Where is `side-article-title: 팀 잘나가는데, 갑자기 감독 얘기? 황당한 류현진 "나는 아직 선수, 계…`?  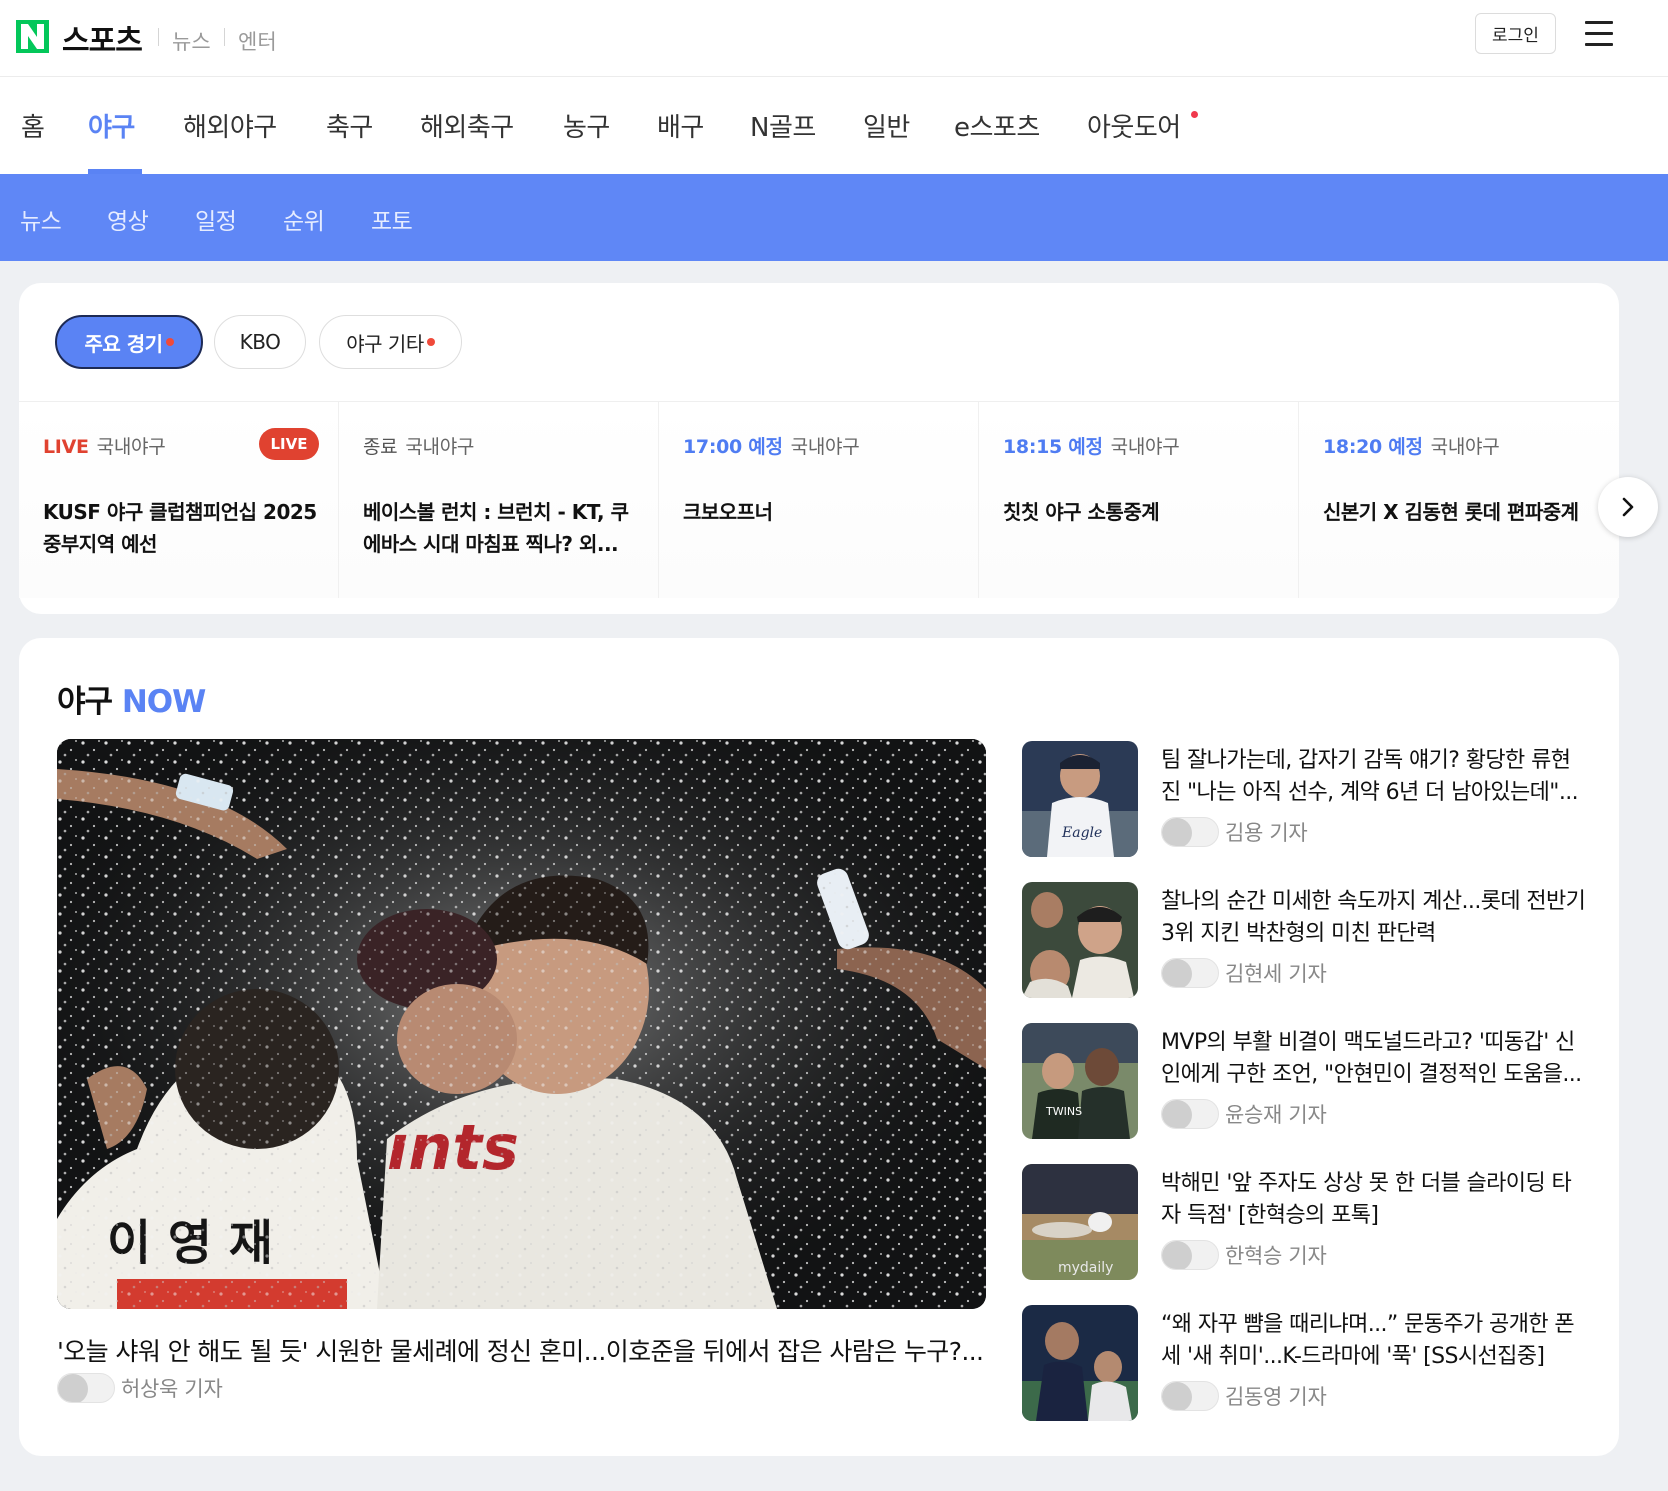 side-article-title: 팀 잘나가는데, 갑자기 감독 얘기? 황당한 류현진 "나는 아직 선수, 계… is located at coordinates (1370, 776).